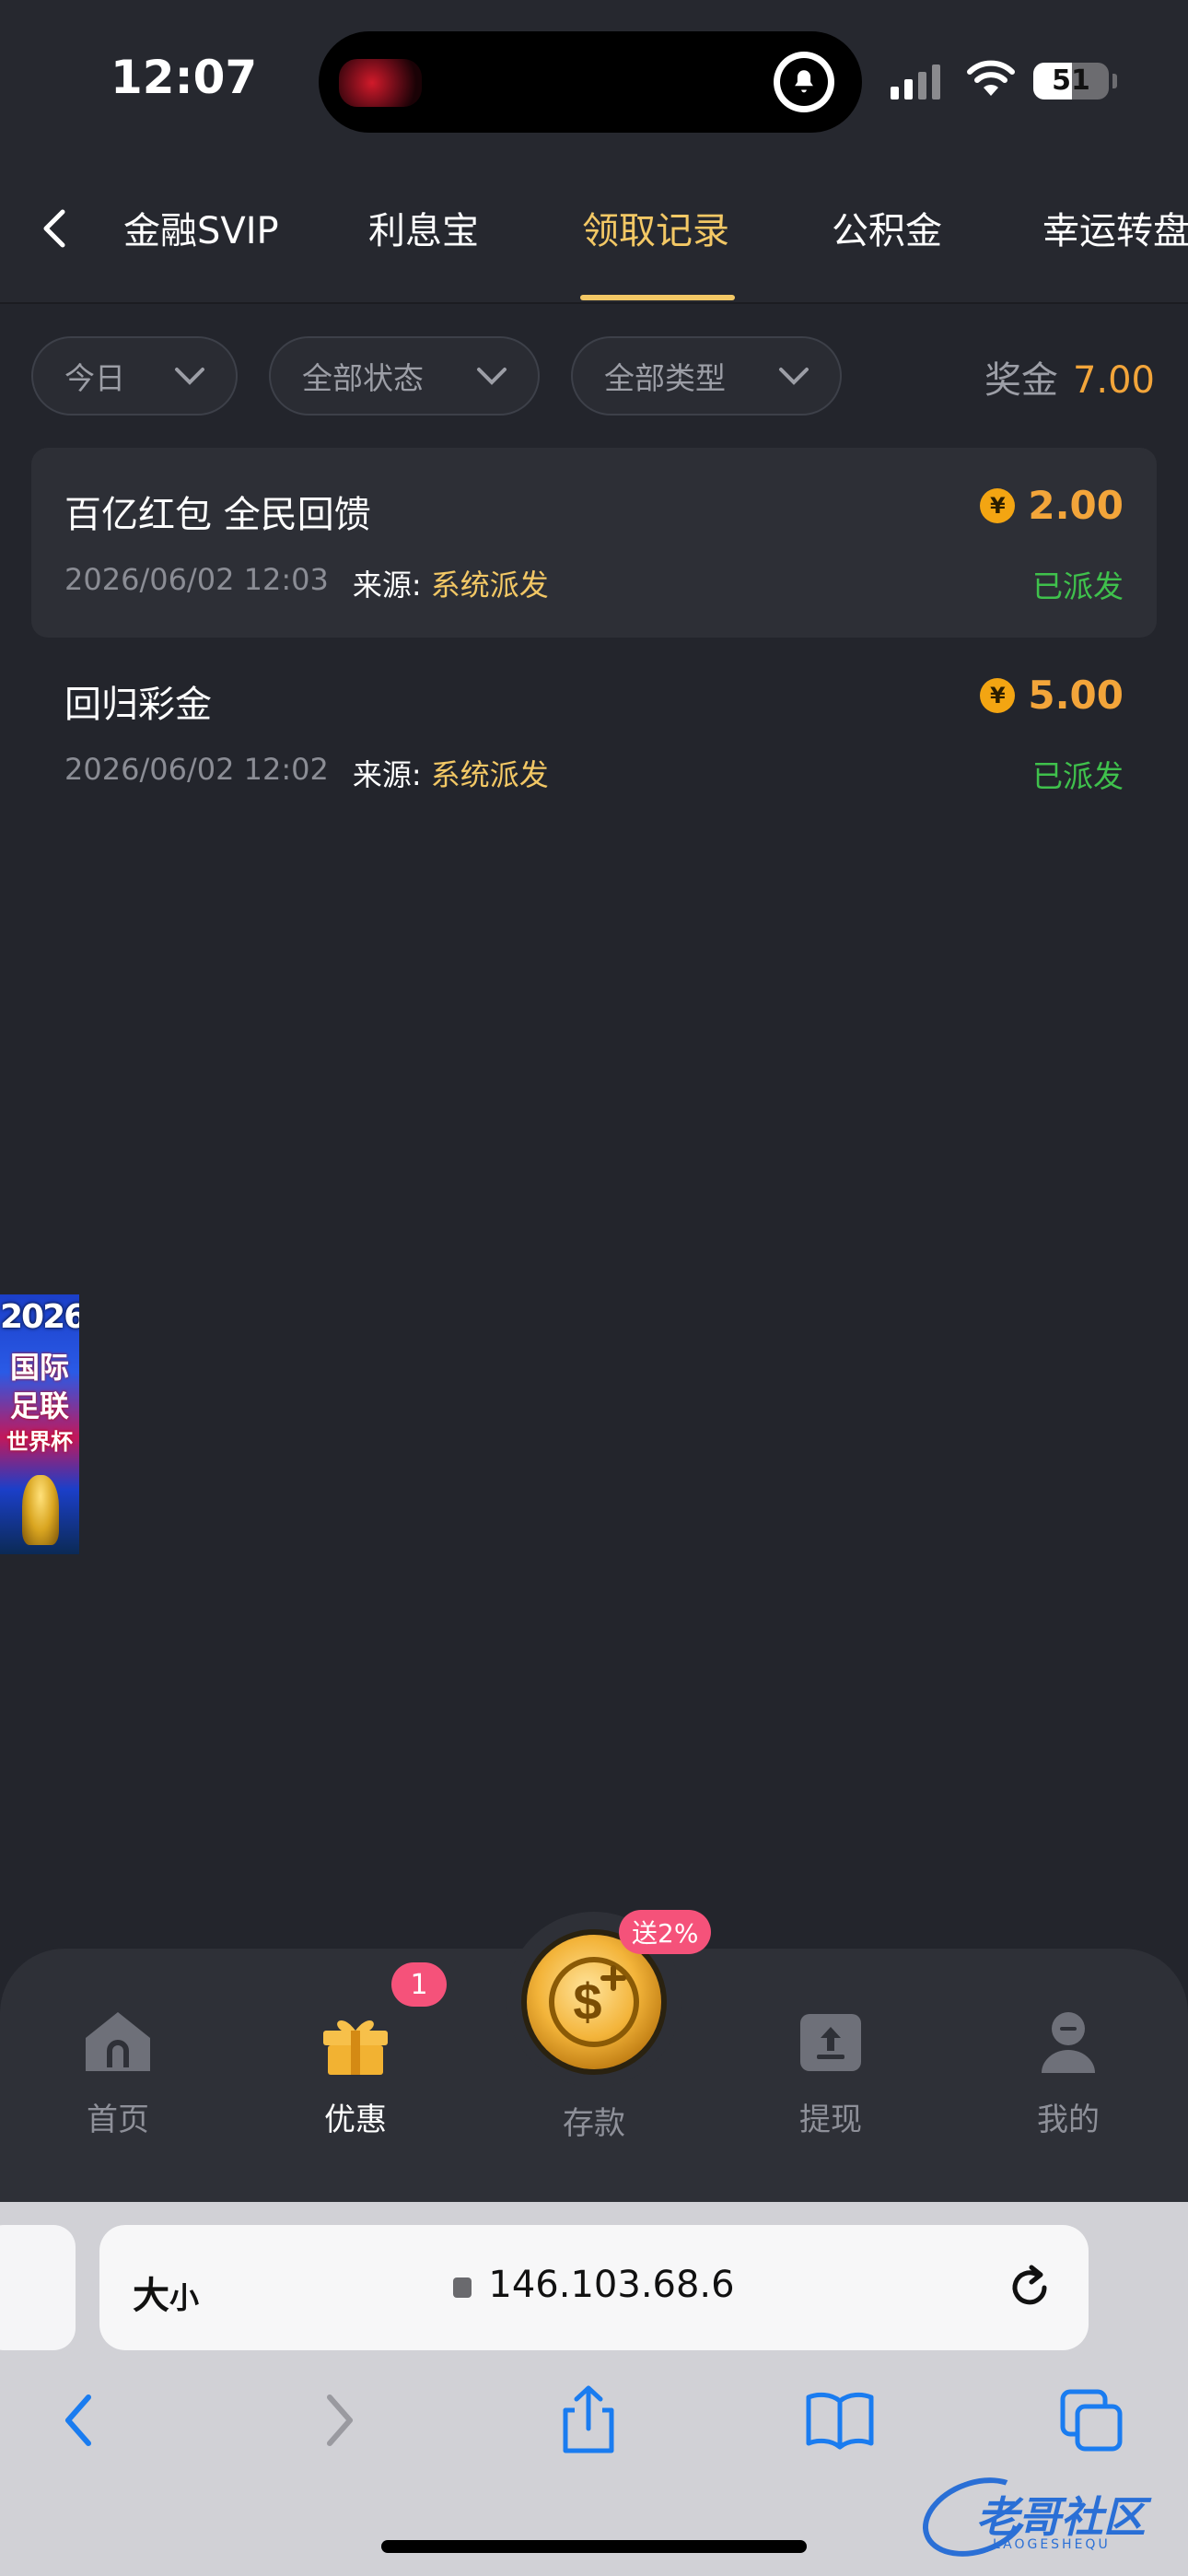 The width and height of the screenshot is (1188, 2576). I want to click on deposit-bonus-badge: 送2%, so click(665, 1932).